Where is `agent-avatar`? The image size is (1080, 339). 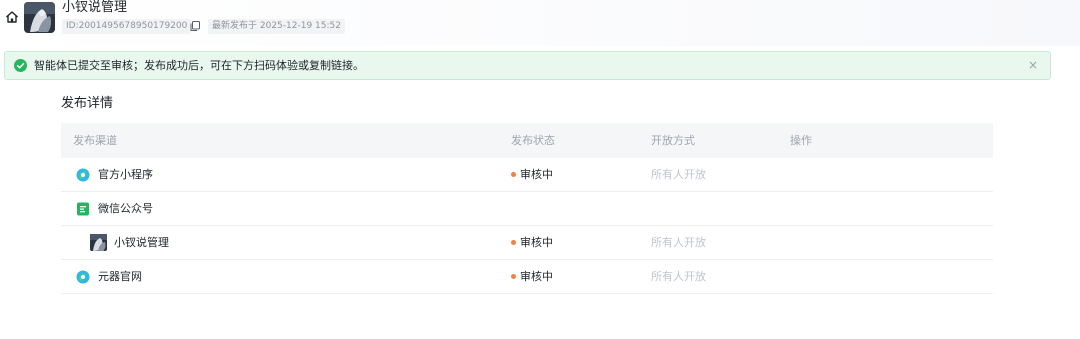
agent-avatar is located at coordinates (39, 17).